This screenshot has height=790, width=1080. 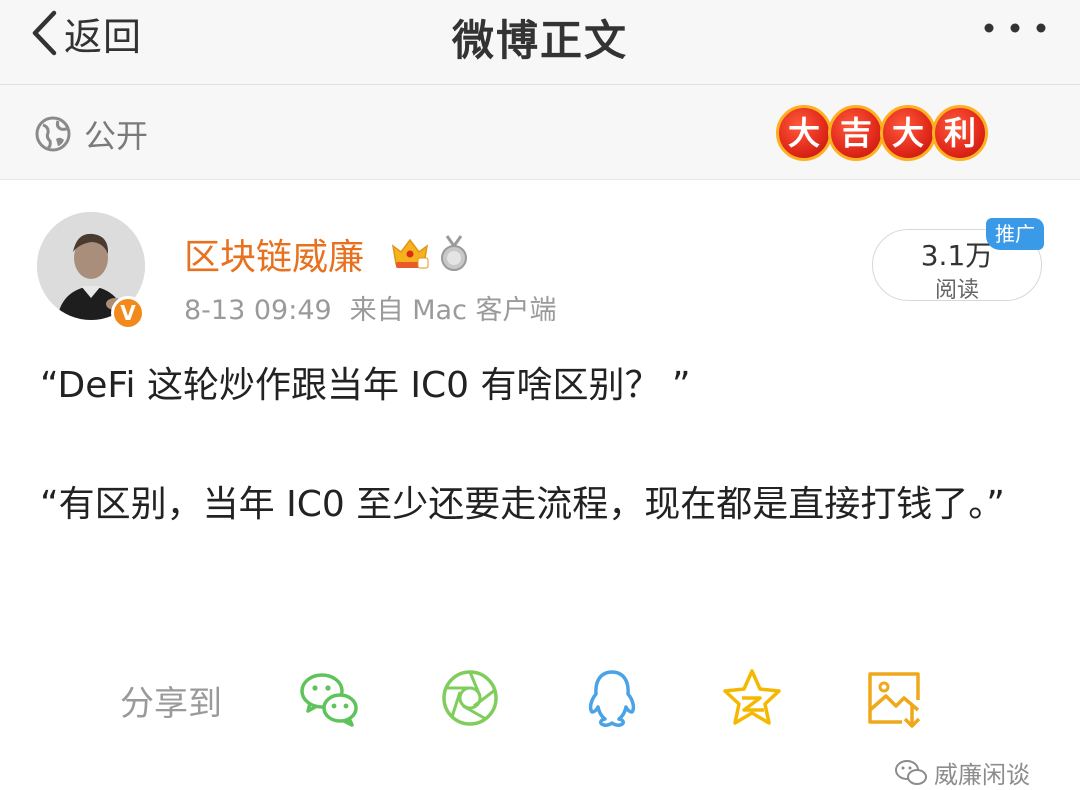 I want to click on wechat-watermark-icon, so click(x=911, y=772).